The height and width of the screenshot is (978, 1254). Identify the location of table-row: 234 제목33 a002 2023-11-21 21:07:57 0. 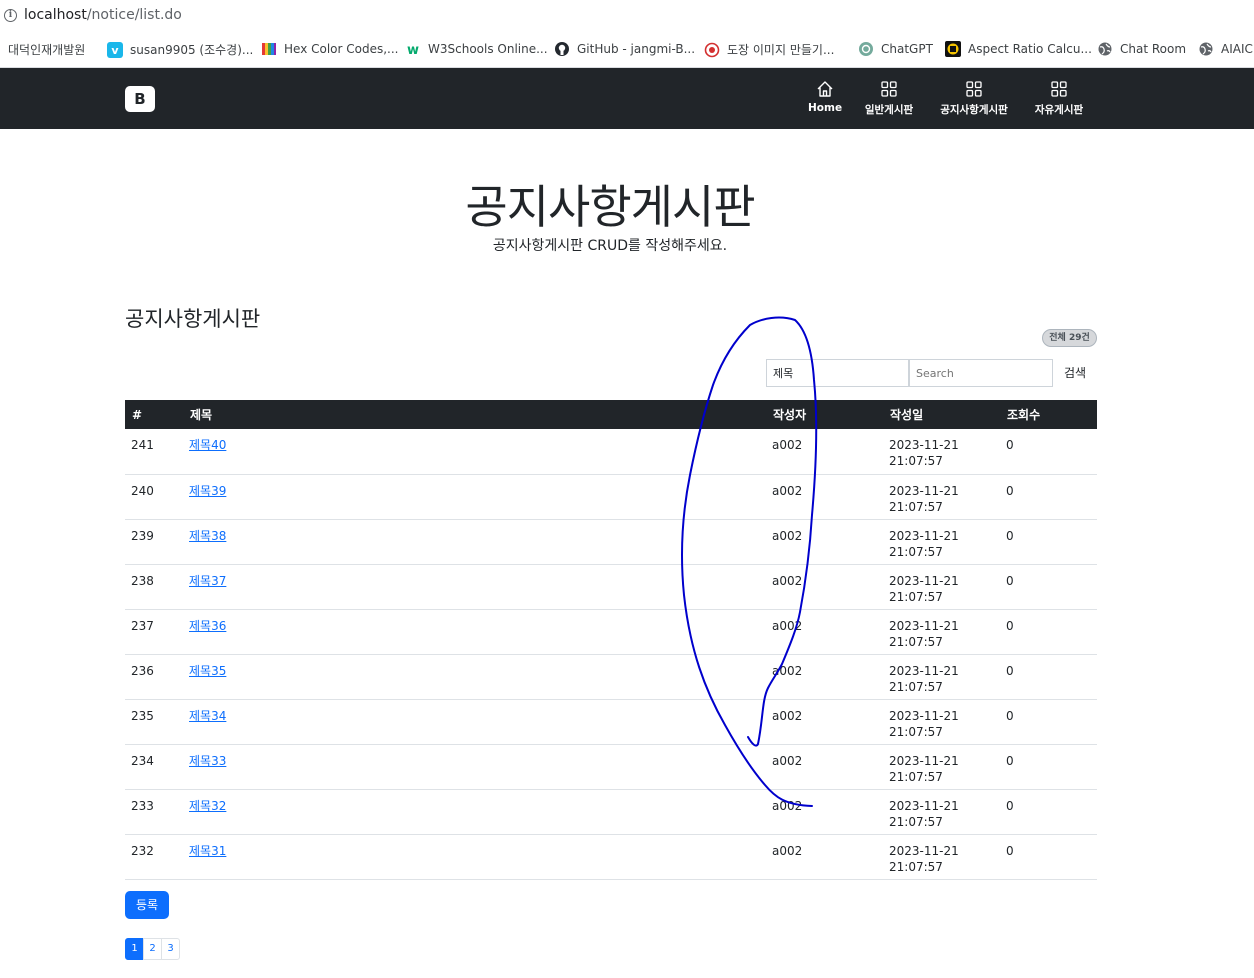
(611, 766).